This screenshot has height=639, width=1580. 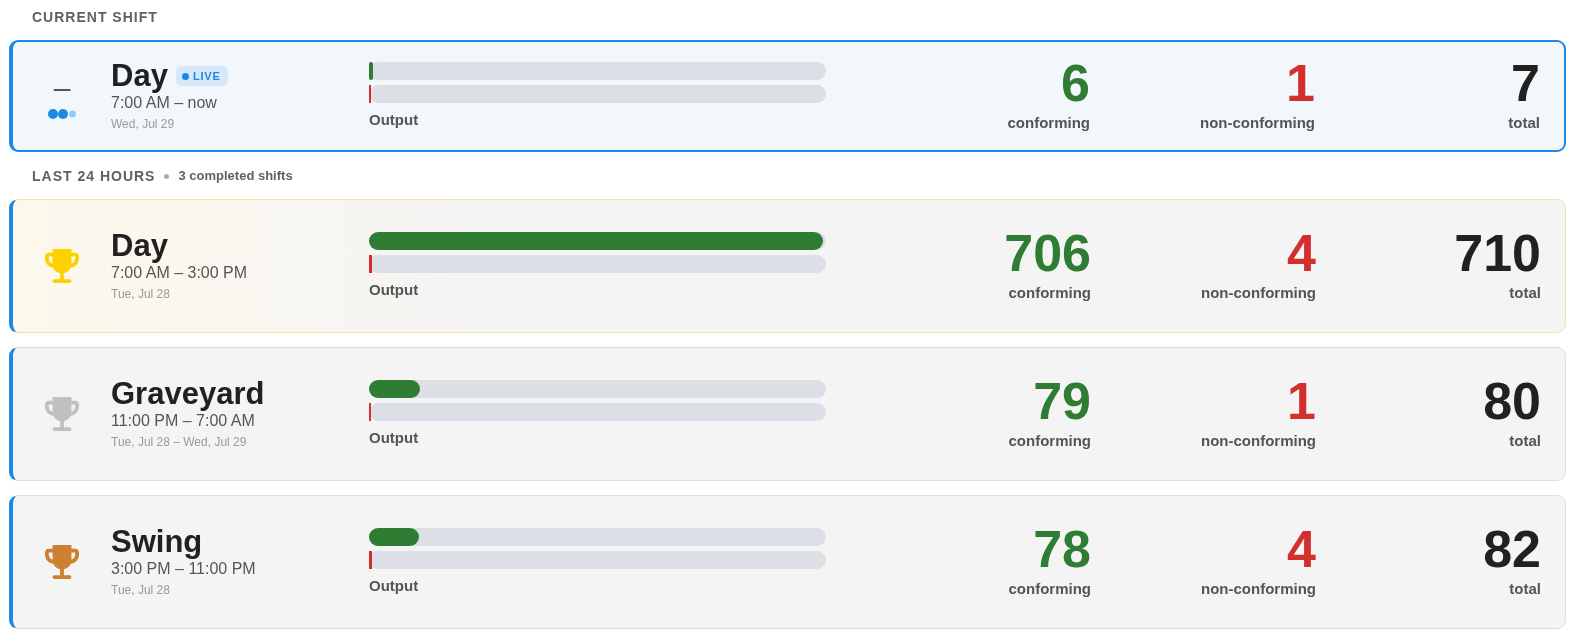 I want to click on shift-time: 7:00 AM – 3:00 PM, so click(x=180, y=273).